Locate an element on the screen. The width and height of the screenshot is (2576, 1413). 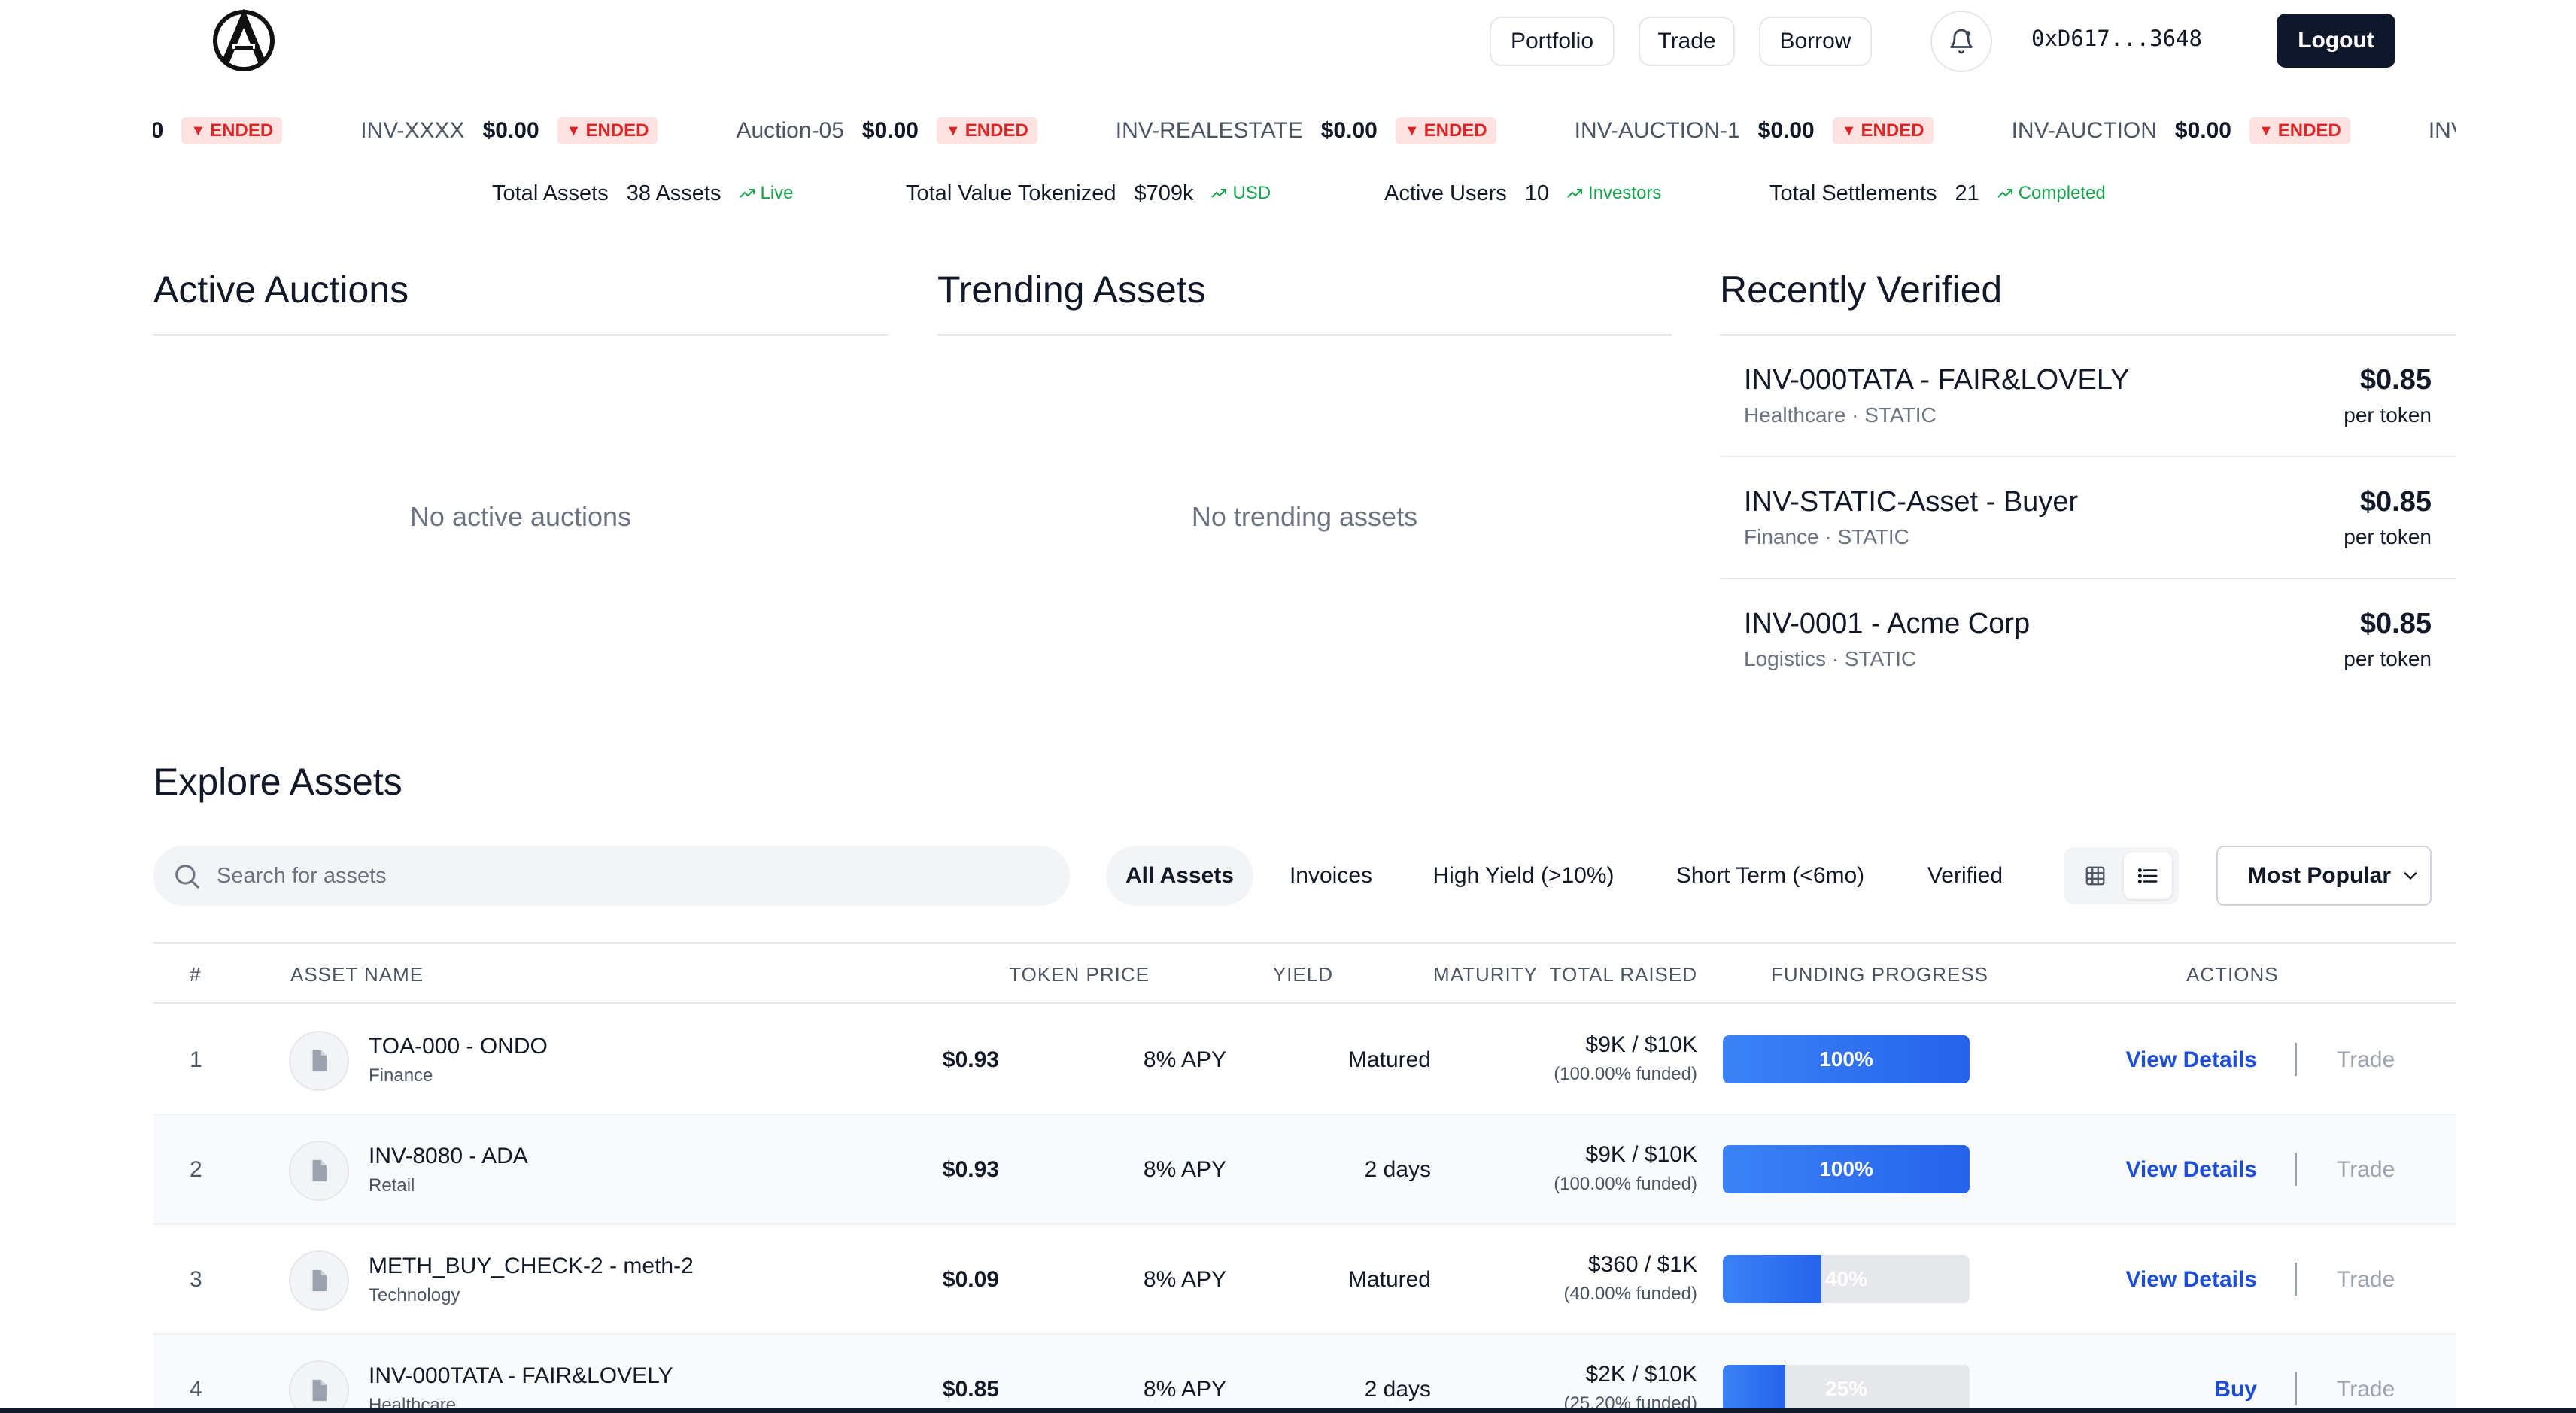
col-funding-progress: FUNDING PROGRESS is located at coordinates (1880, 974).